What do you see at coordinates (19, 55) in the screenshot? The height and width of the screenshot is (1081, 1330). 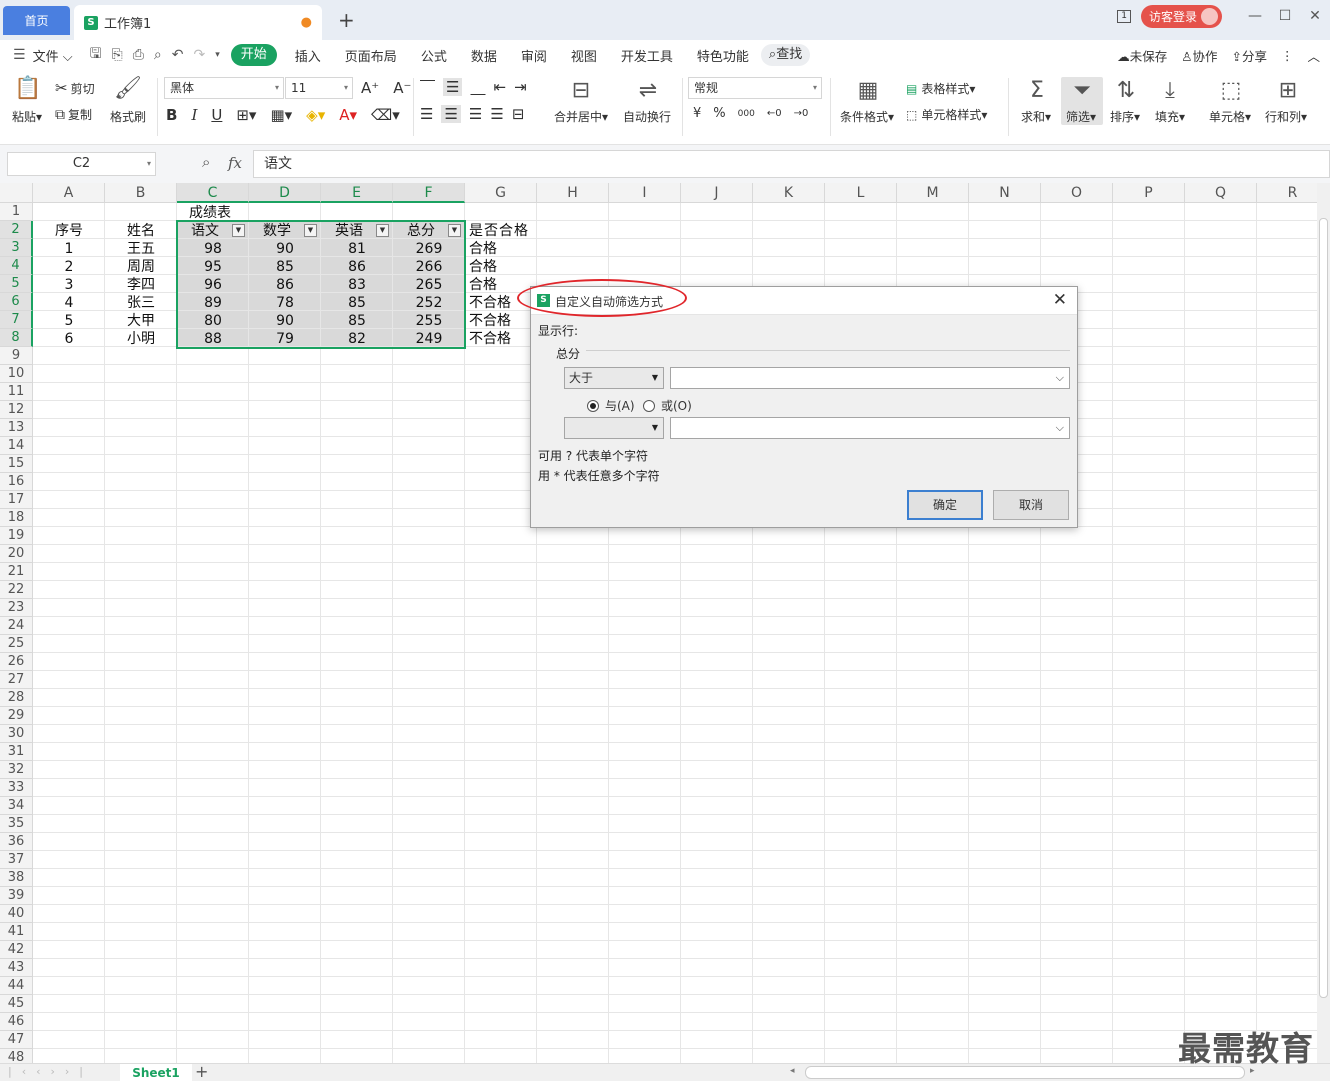 I see `hamburger-icon: ☰` at bounding box center [19, 55].